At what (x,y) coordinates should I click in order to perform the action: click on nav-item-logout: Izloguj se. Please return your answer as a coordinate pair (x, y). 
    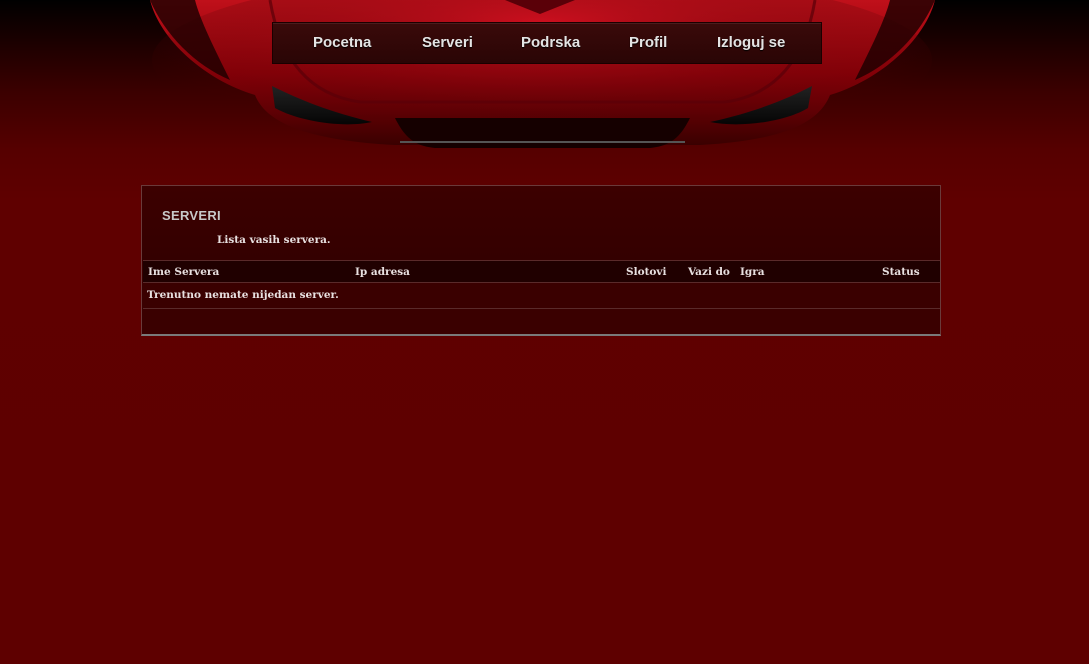
    Looking at the image, I should click on (751, 42).